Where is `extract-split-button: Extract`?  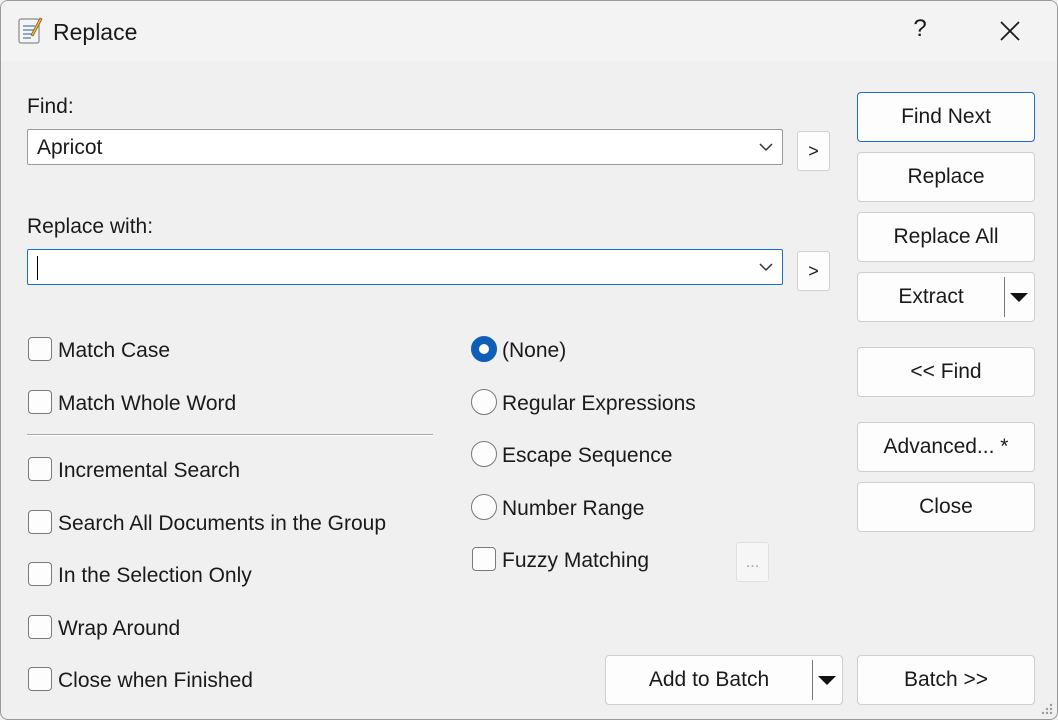
extract-split-button: Extract is located at coordinates (946, 297).